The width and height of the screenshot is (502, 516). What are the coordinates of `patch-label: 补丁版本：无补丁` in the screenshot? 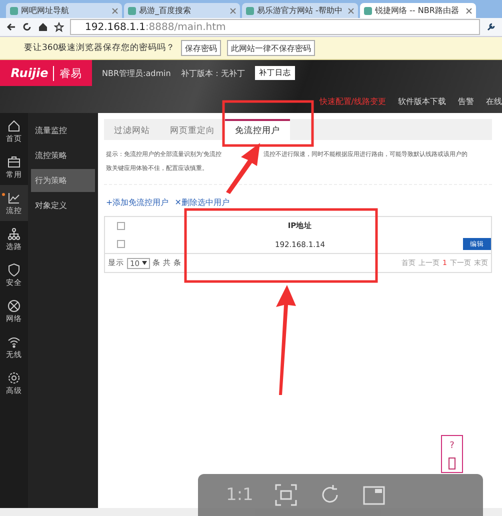 It's located at (212, 73).